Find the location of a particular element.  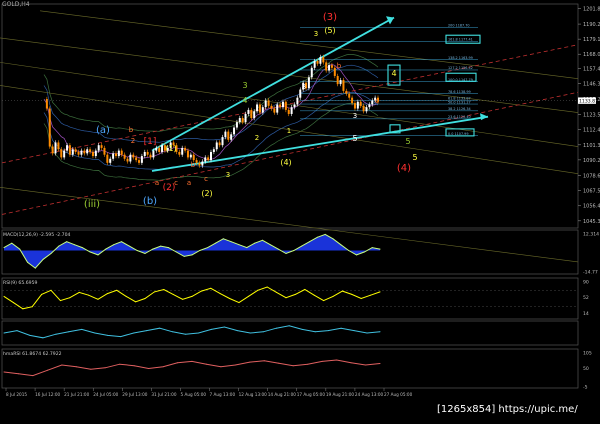

fib-level-label: 138.2 1163.99 is located at coordinates (460, 58).